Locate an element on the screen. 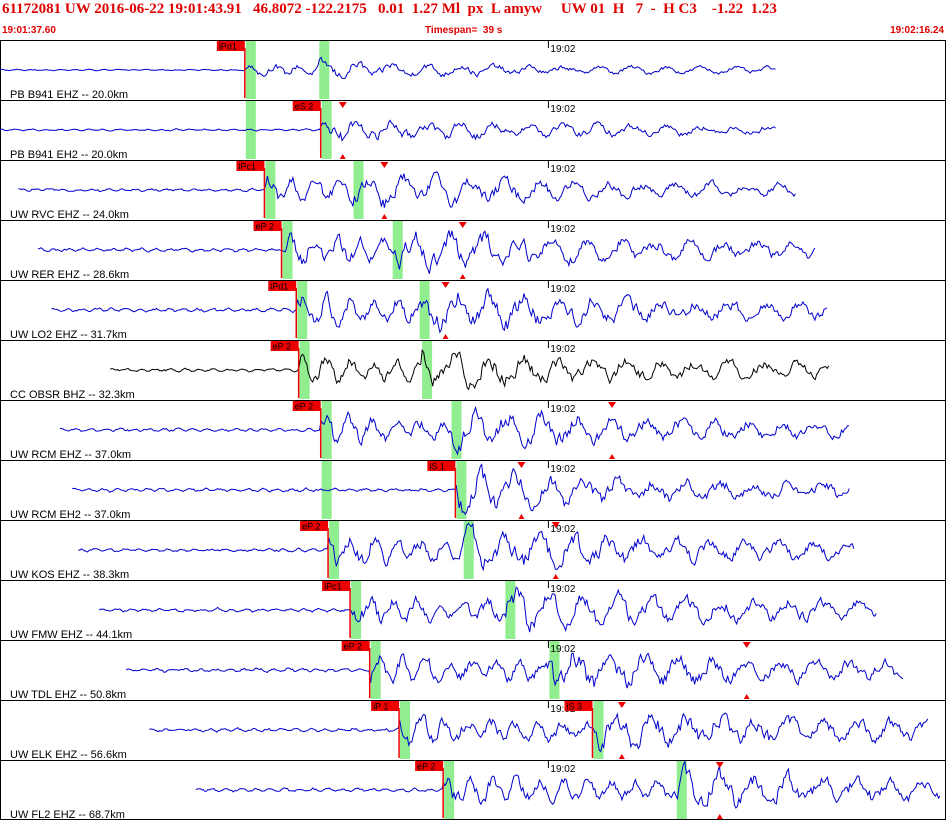  channel-row: 19:02 eP 2 UW FL2 EHZ -- 68.7km is located at coordinates (473, 790).